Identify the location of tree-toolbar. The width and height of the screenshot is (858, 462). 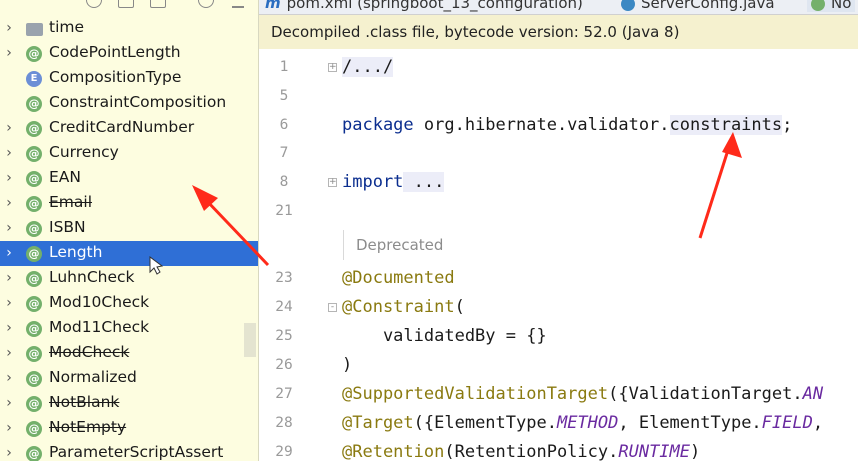
(129, 5).